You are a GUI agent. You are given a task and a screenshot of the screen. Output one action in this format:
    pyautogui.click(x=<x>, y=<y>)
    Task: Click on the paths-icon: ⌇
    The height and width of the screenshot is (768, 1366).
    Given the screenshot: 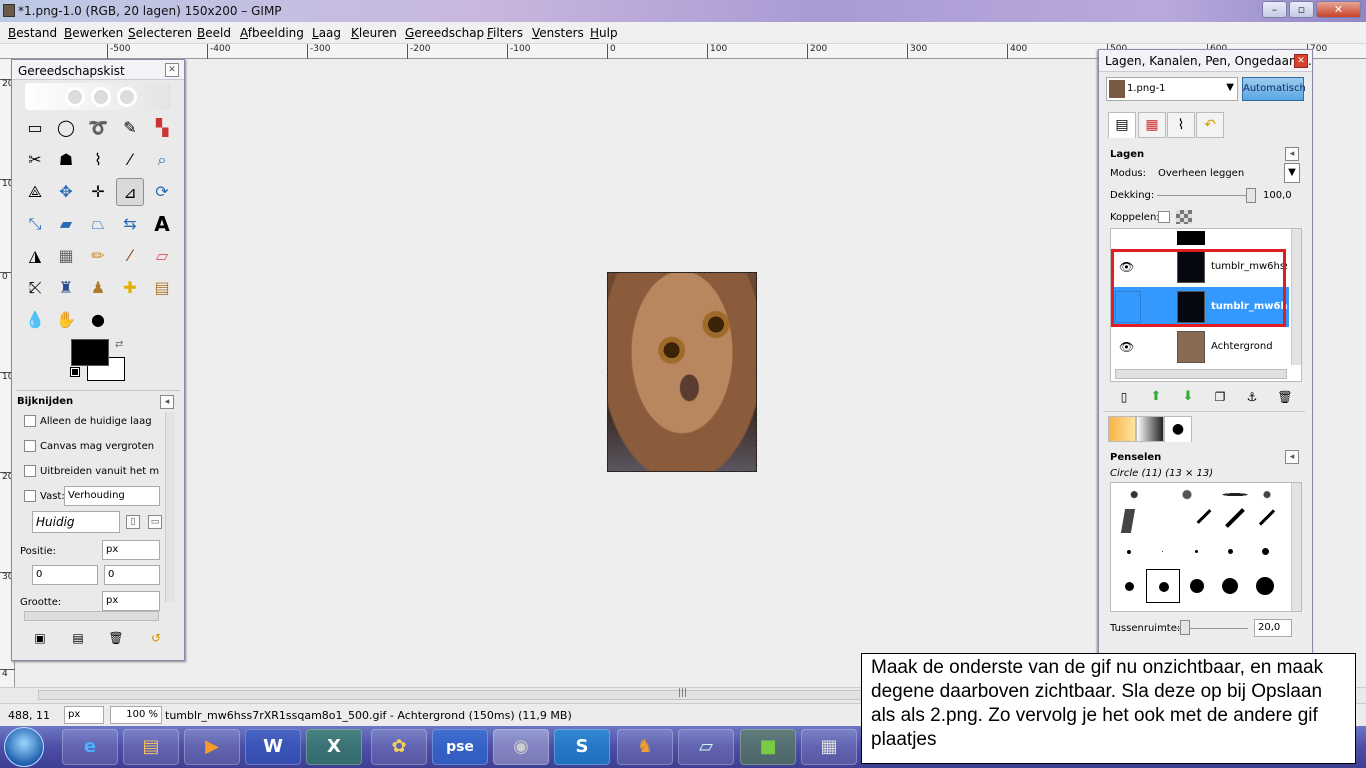 What is the action you would take?
    pyautogui.click(x=98, y=160)
    